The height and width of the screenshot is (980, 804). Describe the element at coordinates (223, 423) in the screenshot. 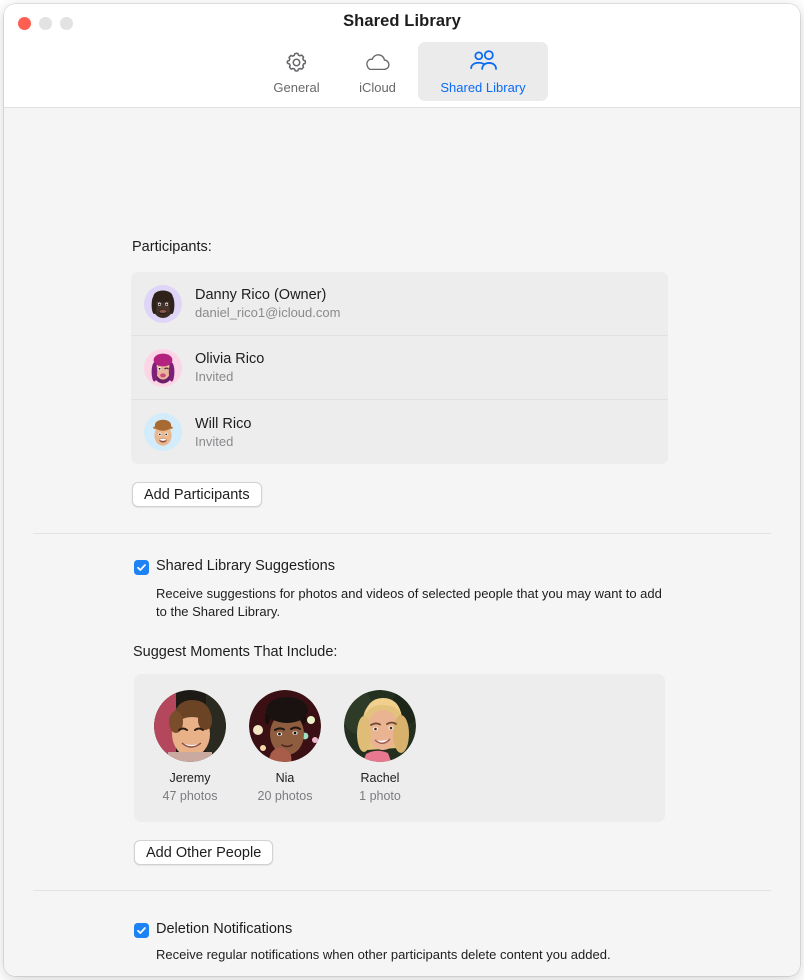

I see `participant-name: Will Rico` at that location.